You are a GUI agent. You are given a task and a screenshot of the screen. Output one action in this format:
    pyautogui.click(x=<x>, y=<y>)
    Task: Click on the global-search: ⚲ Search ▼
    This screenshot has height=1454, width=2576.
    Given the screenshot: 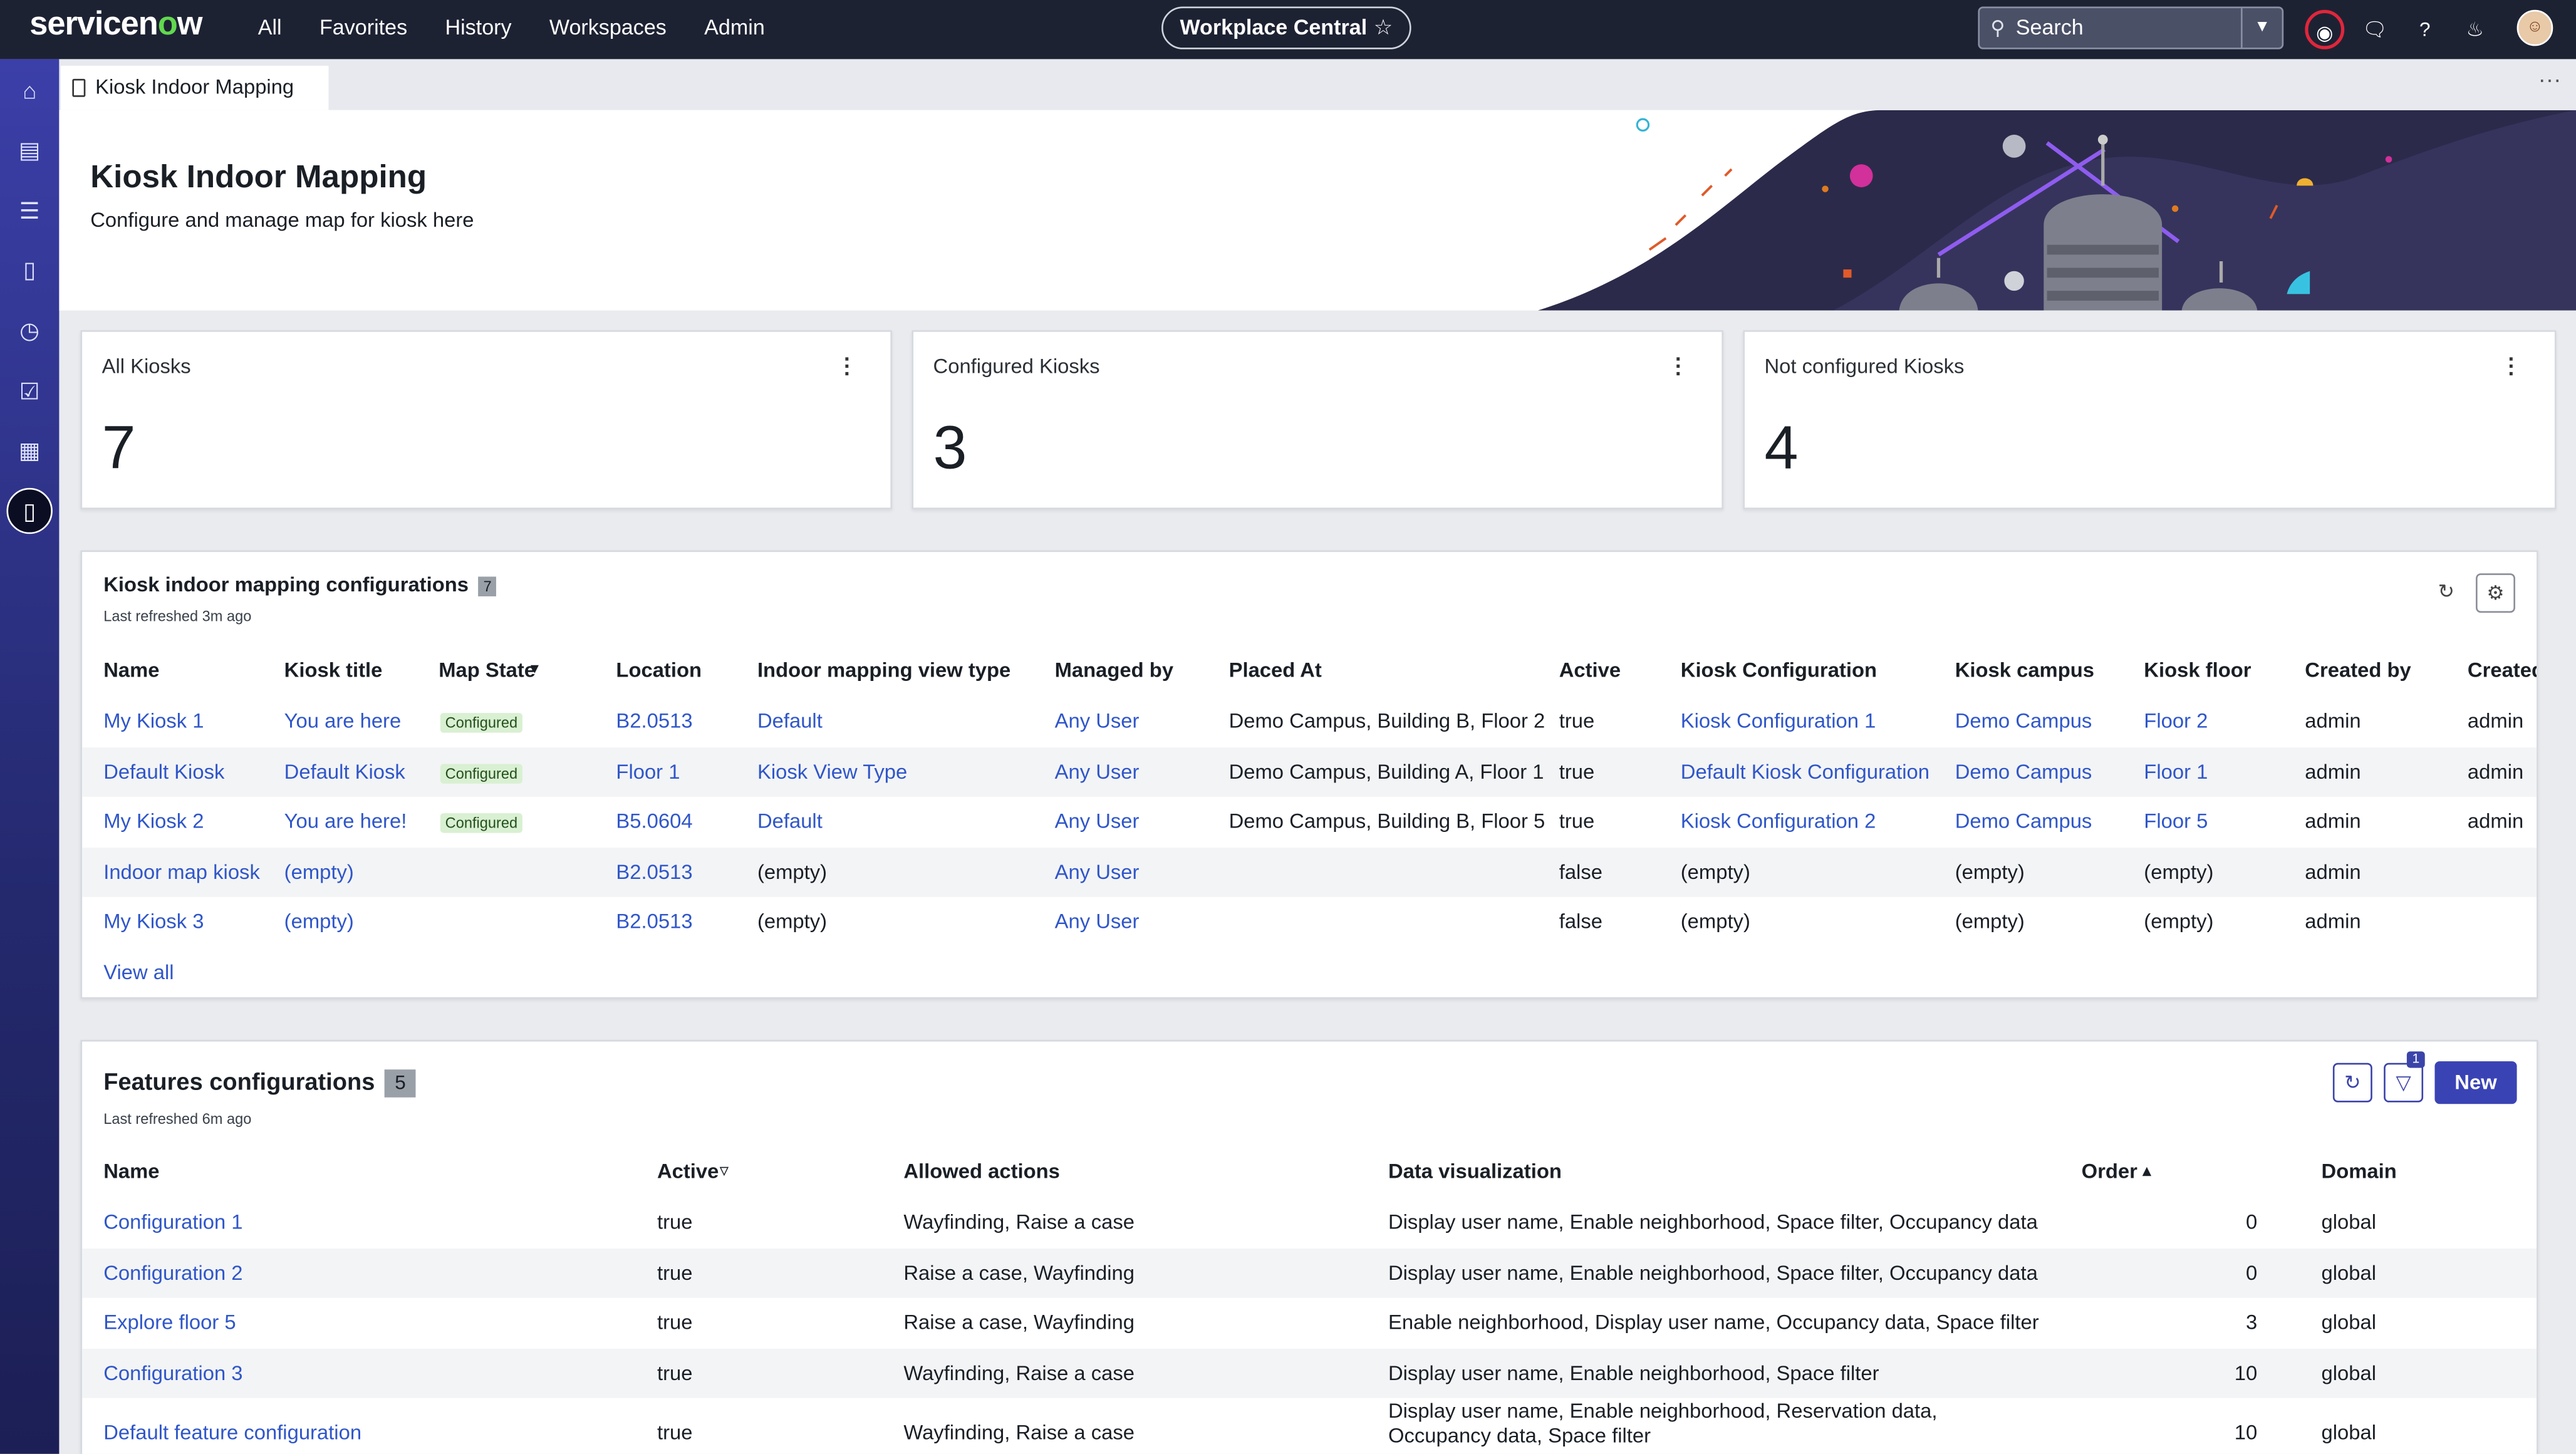 What is the action you would take?
    pyautogui.click(x=2131, y=28)
    